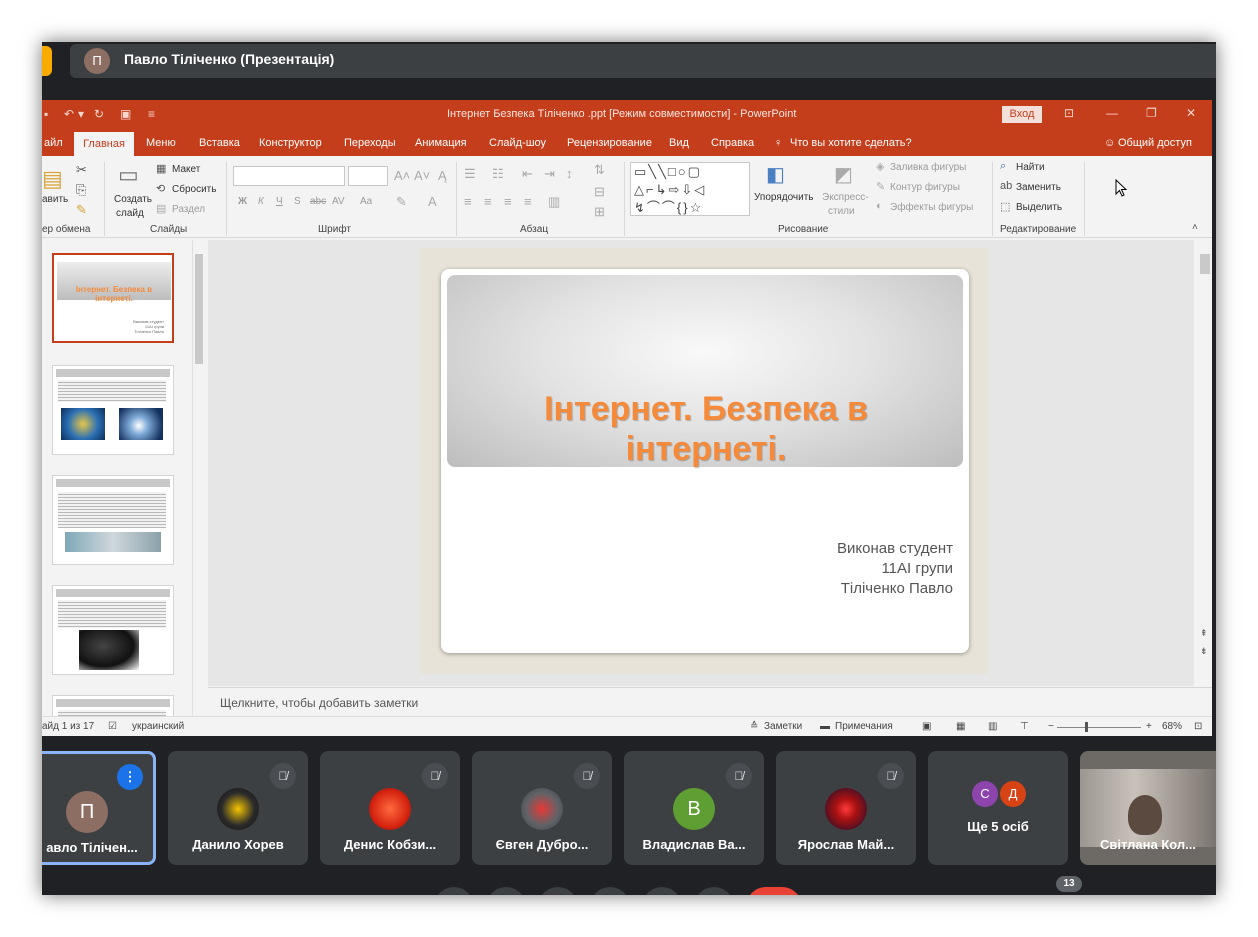  I want to click on comments-icon: ▬, so click(825, 726).